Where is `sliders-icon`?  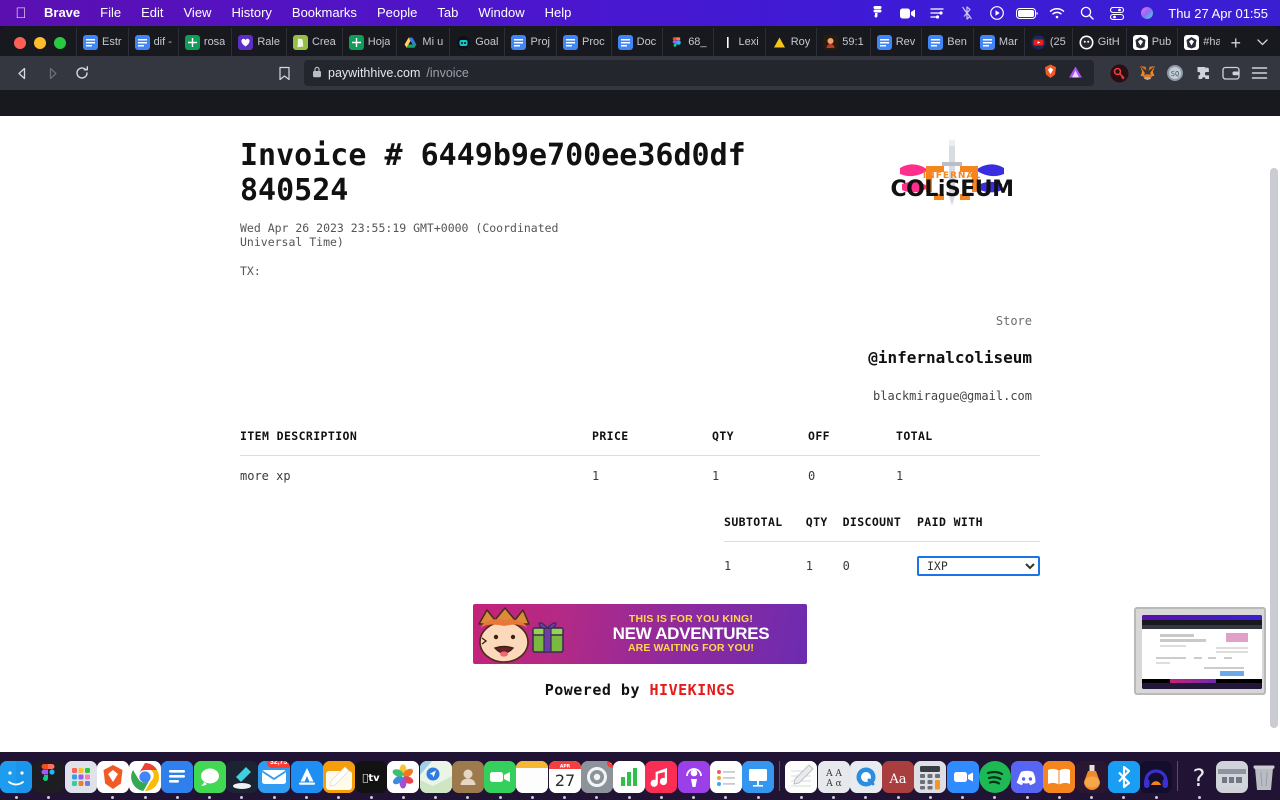 sliders-icon is located at coordinates (937, 13).